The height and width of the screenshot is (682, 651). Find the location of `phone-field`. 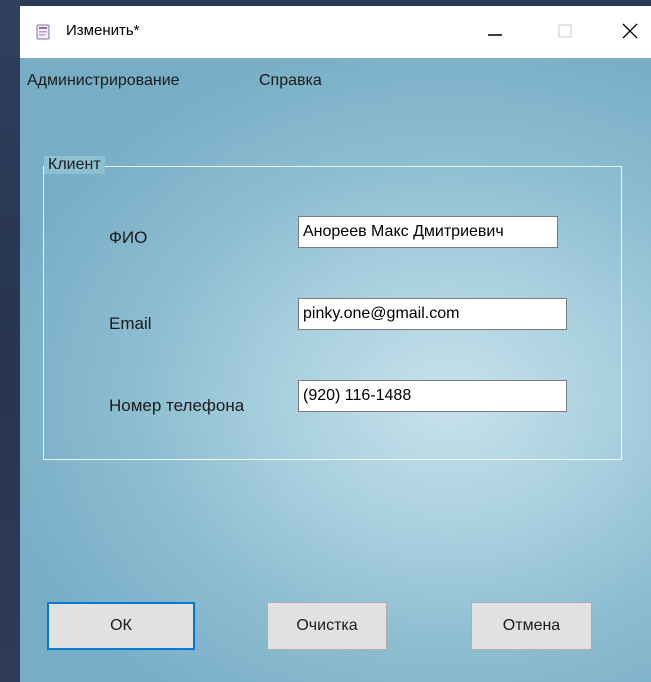

phone-field is located at coordinates (432, 396).